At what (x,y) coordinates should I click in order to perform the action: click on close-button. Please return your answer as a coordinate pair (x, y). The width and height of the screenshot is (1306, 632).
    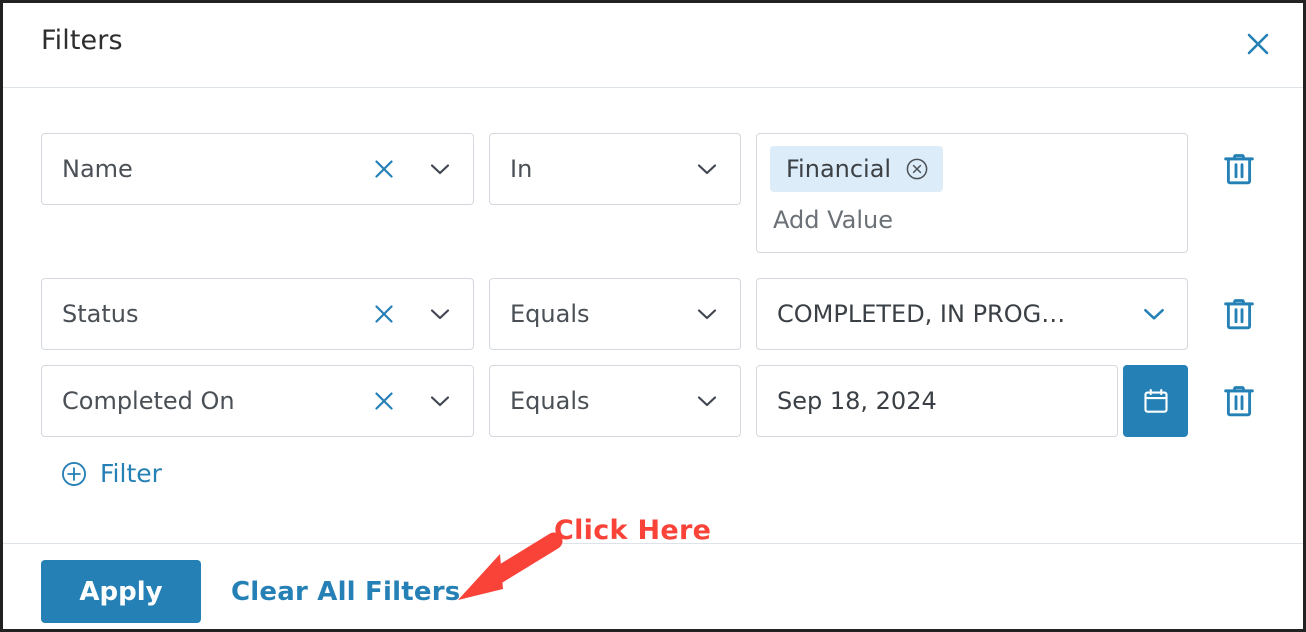
    Looking at the image, I should click on (1258, 44).